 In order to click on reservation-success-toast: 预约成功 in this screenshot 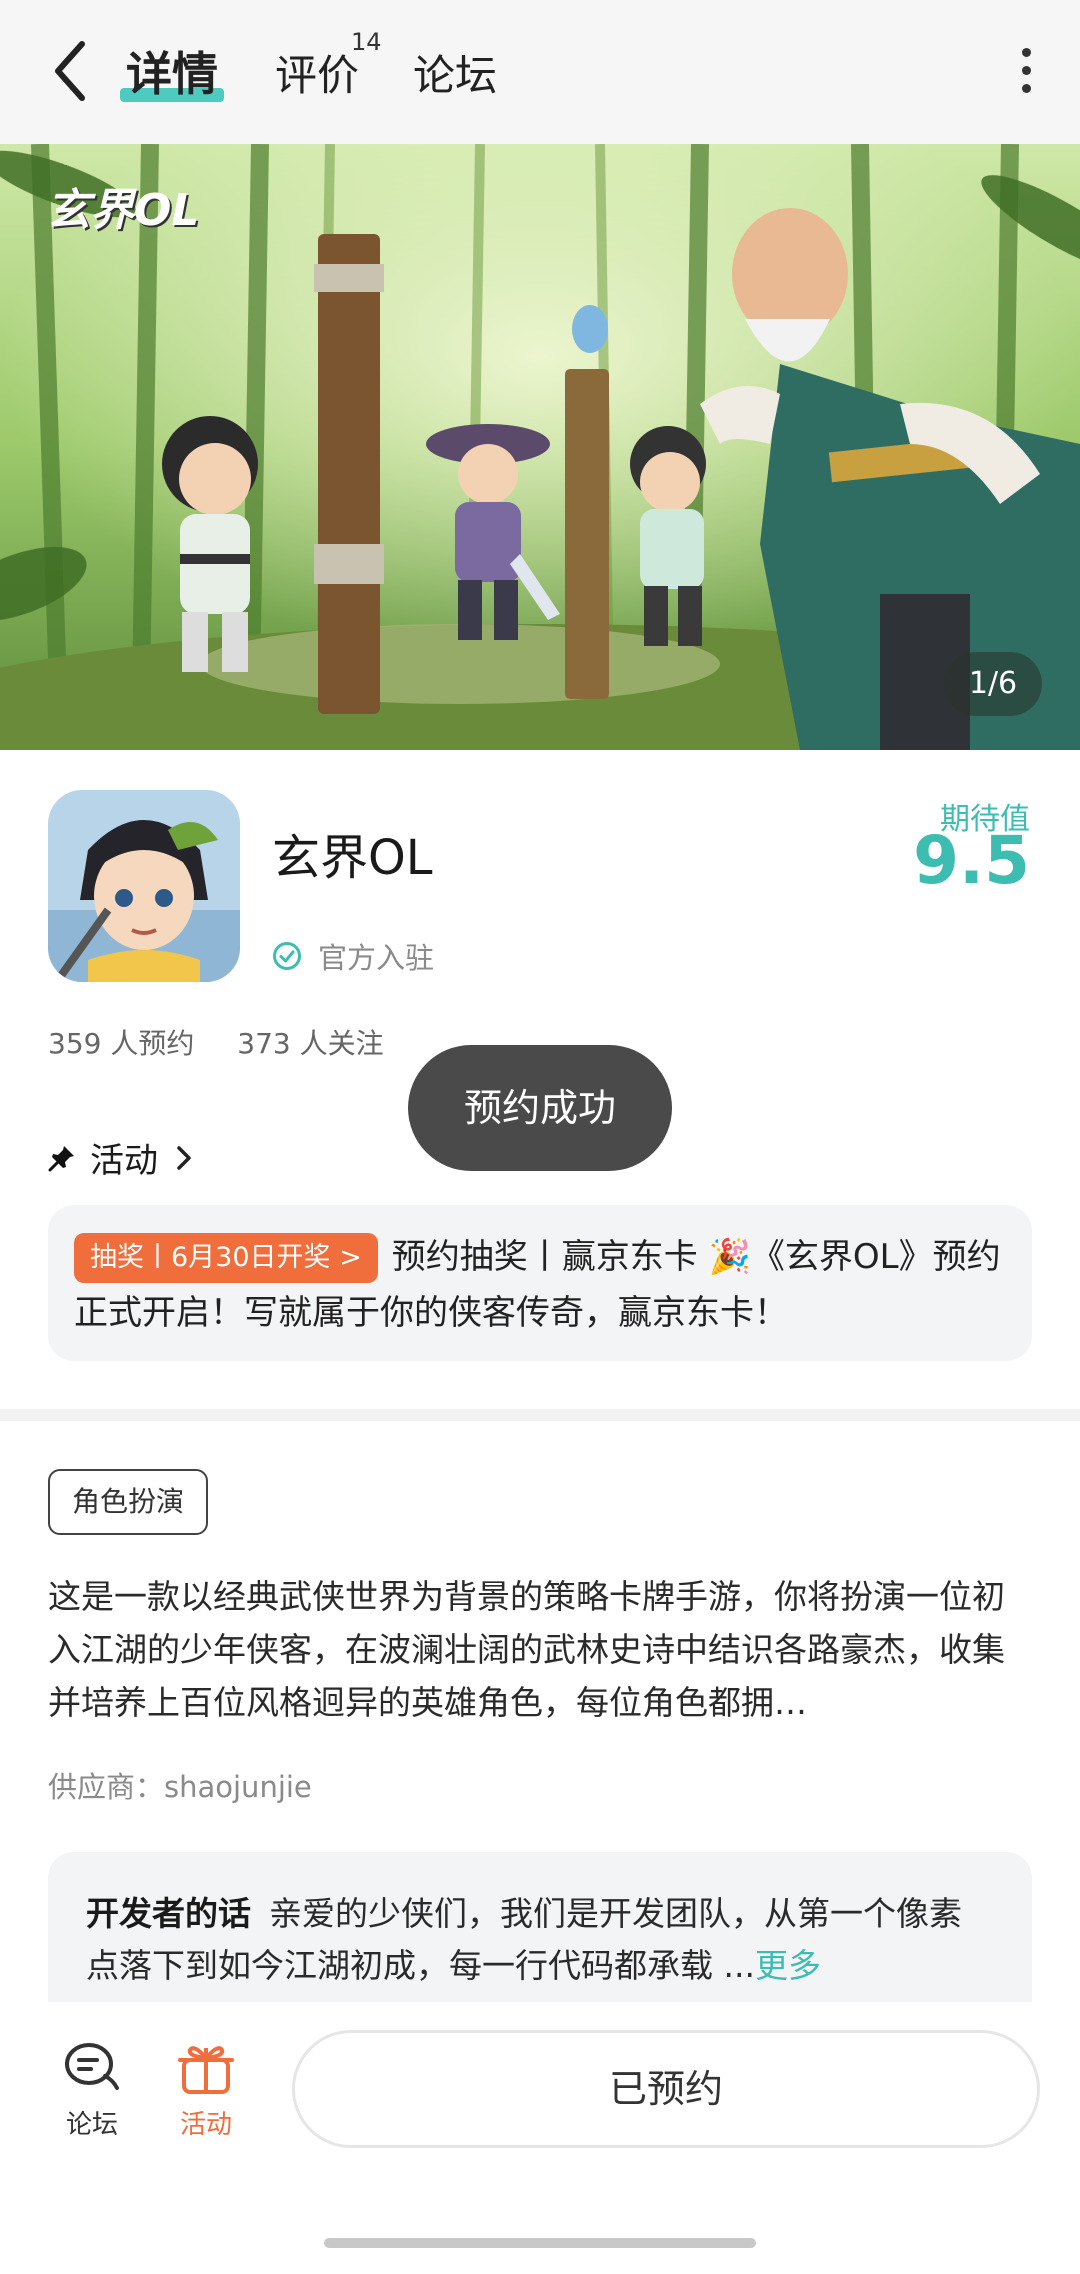, I will do `click(540, 1108)`.